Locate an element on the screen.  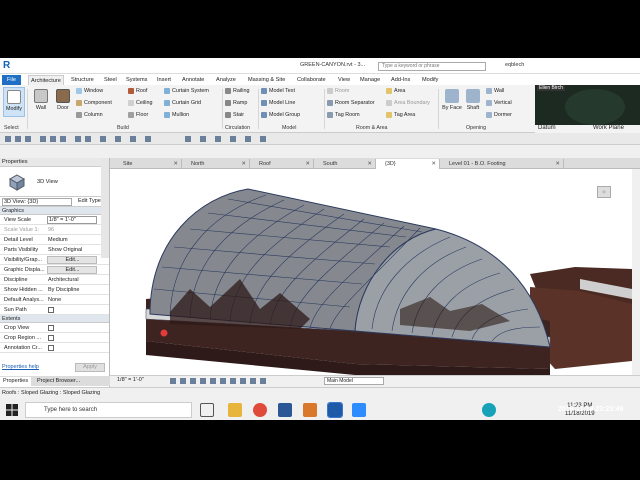
view-control-icons is located at coordinates (245, 381).